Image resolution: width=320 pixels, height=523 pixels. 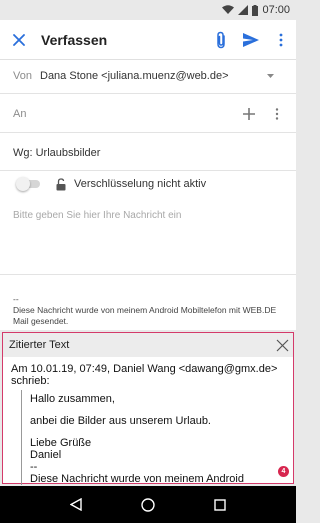 I want to click on notification-badge: 4, so click(x=283, y=471).